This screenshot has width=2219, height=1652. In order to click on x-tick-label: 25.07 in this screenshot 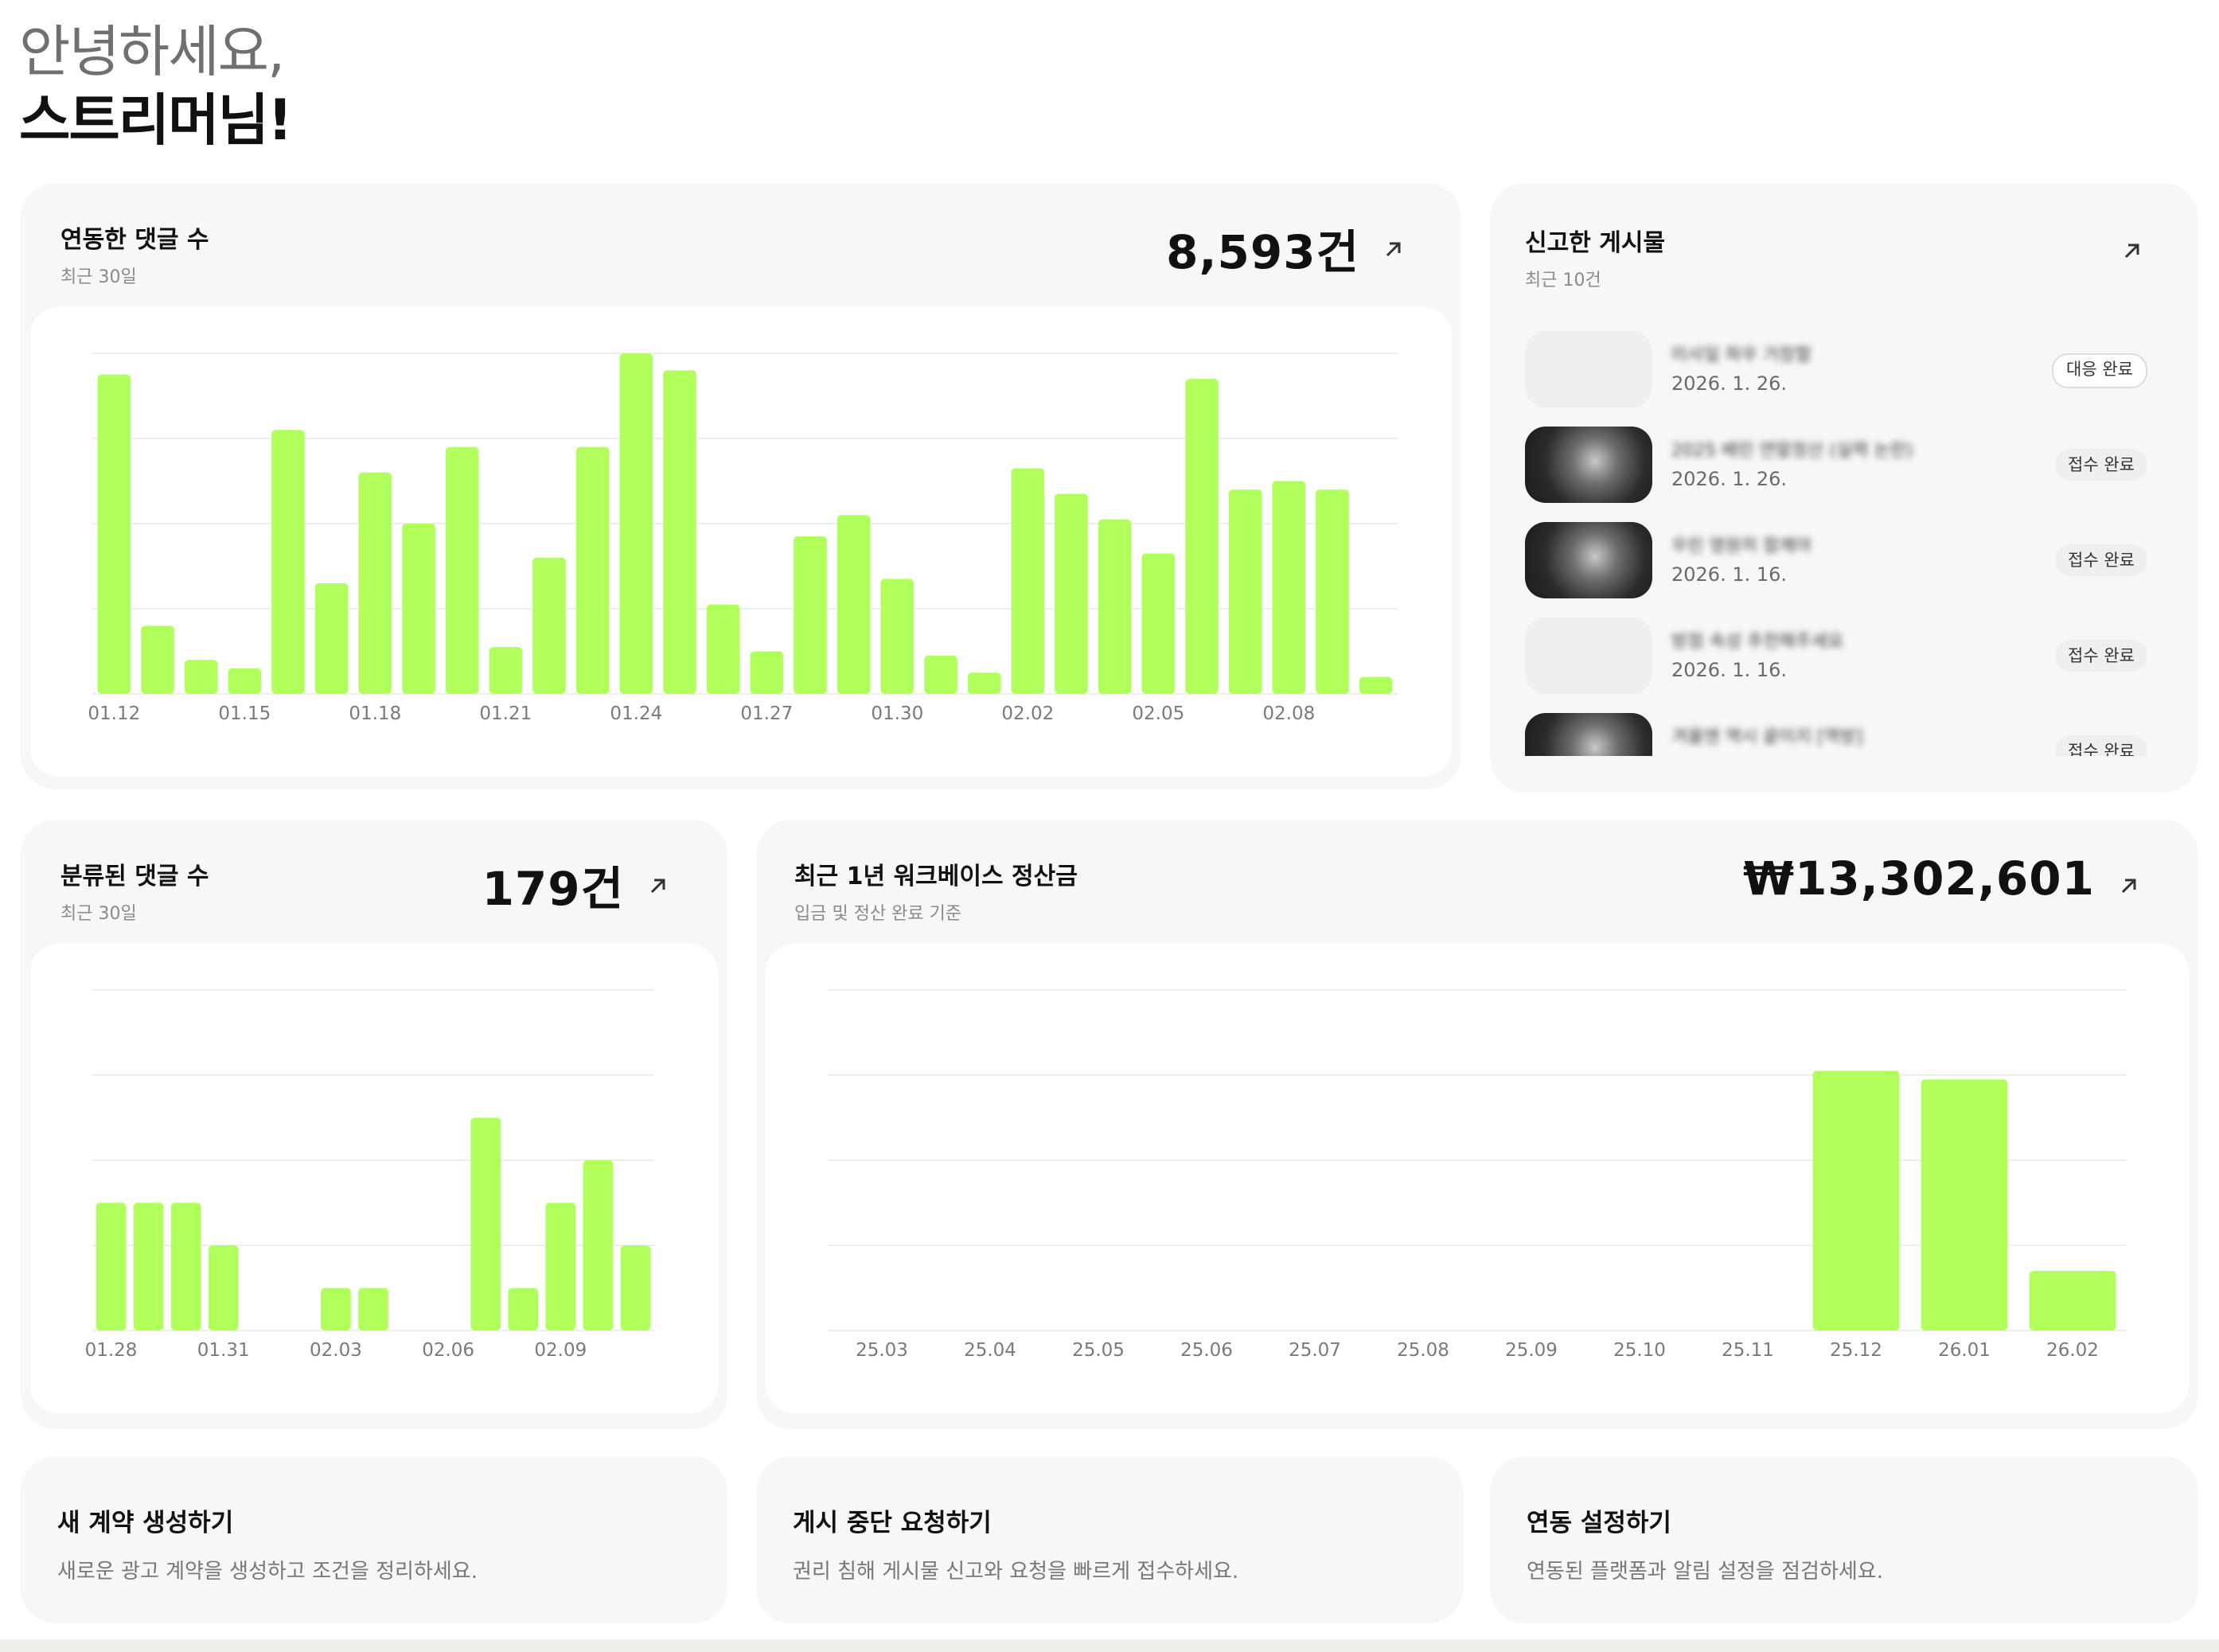, I will do `click(1315, 1350)`.